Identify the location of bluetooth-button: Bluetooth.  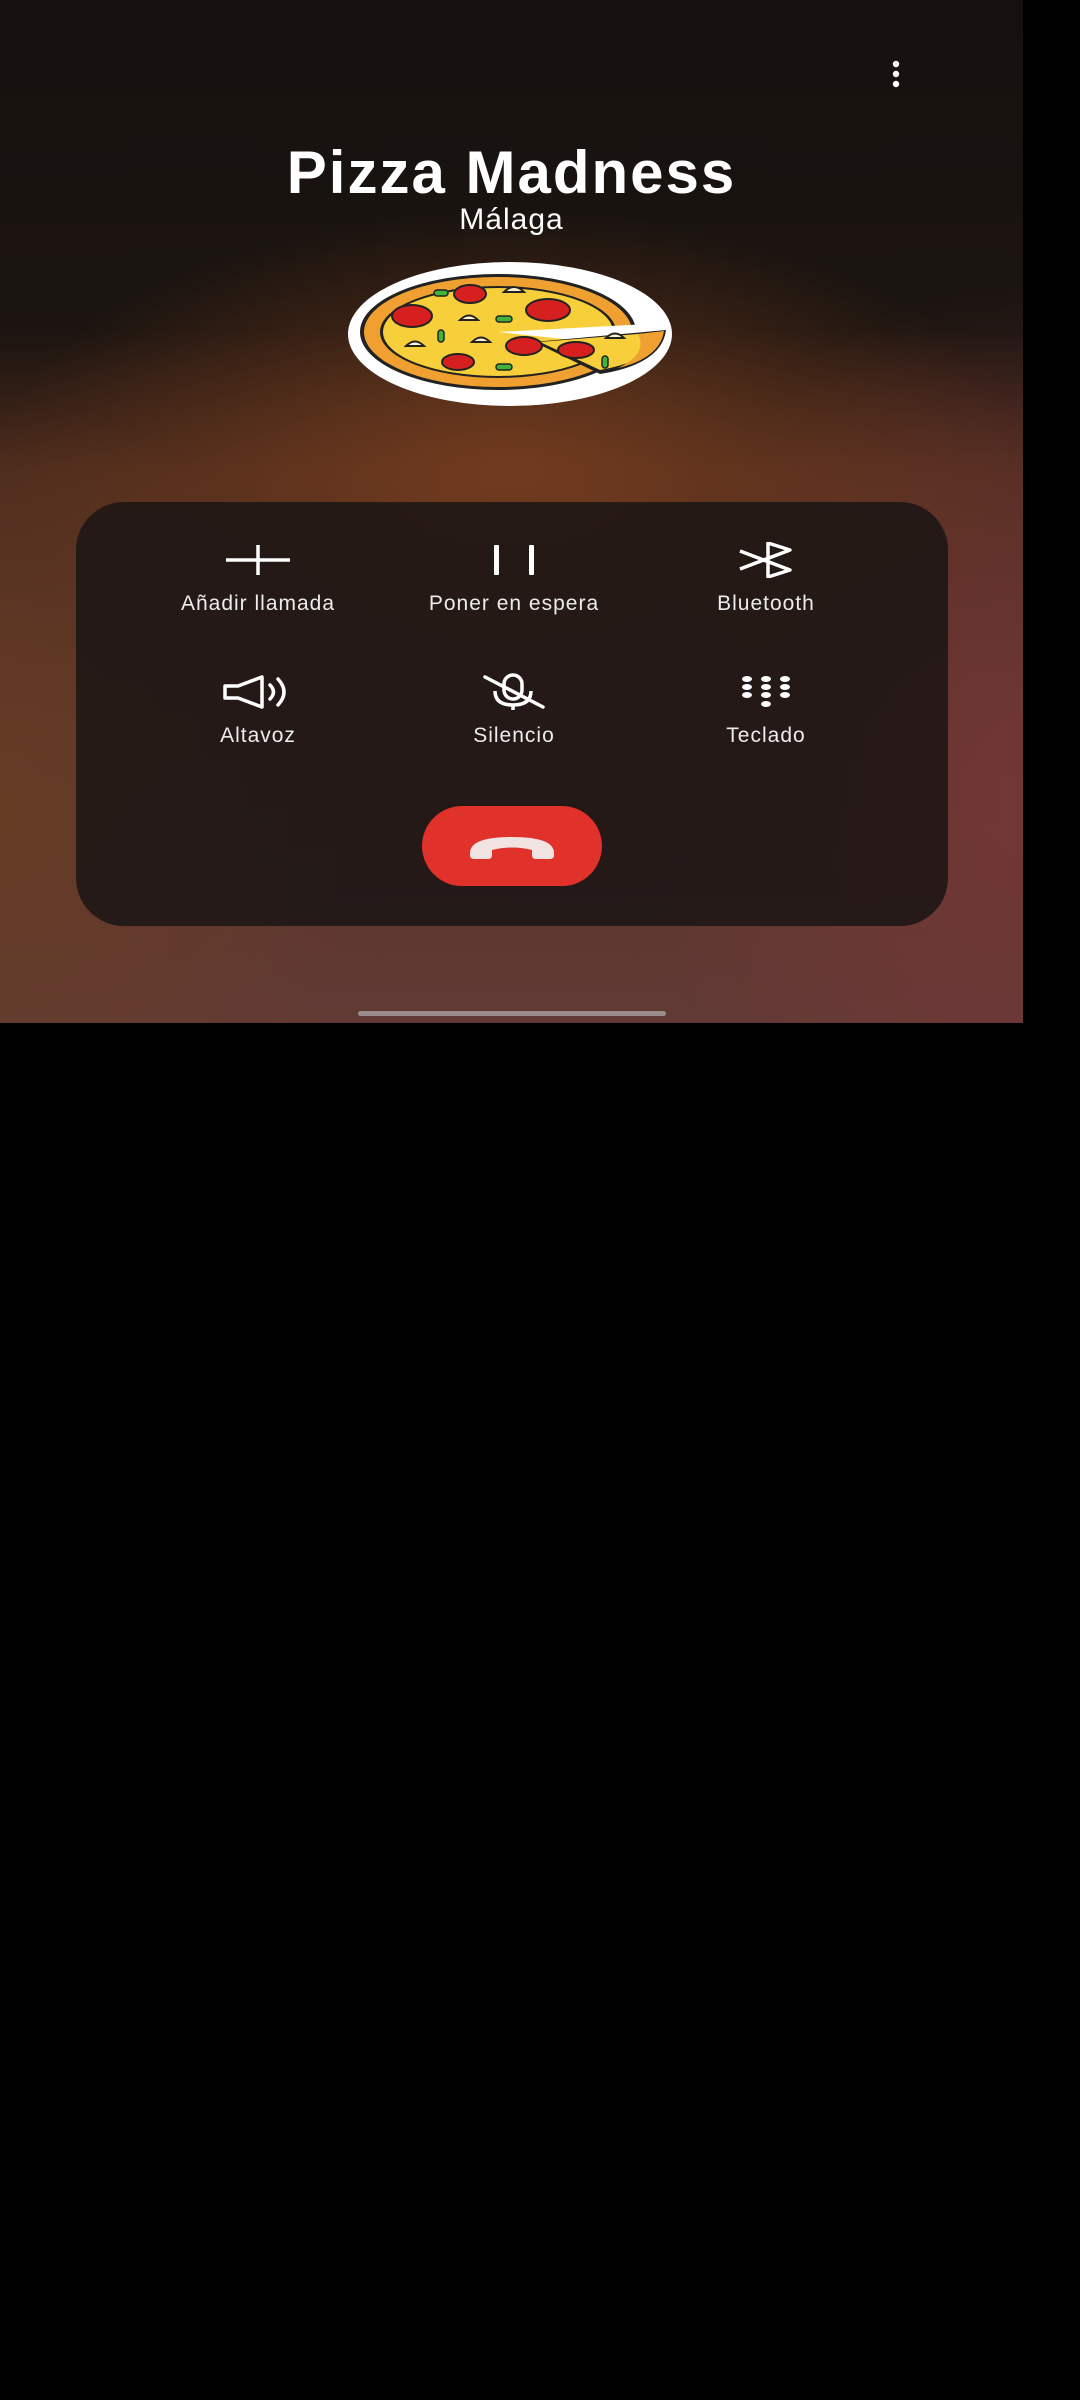
(766, 586).